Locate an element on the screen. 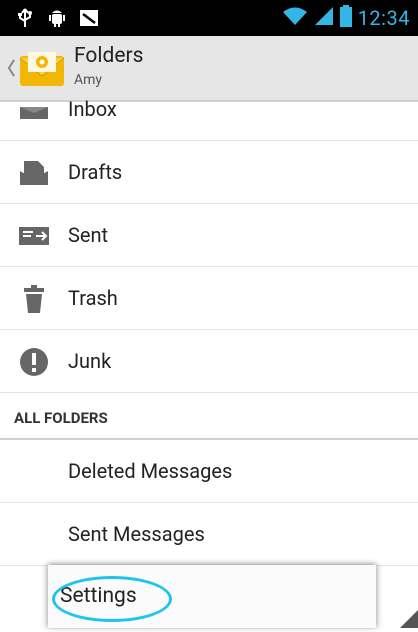  usb-icon is located at coordinates (25, 18).